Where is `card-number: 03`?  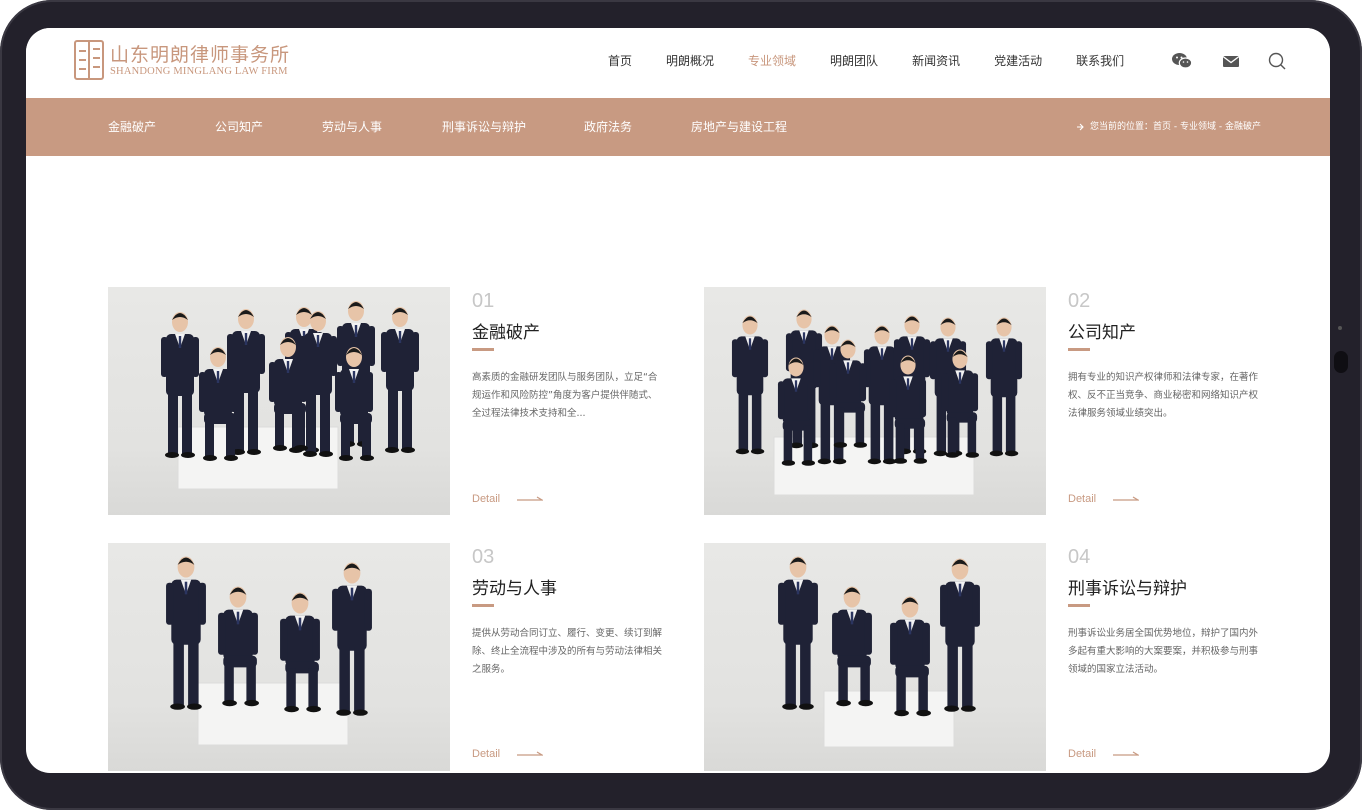
card-number: 03 is located at coordinates (483, 557).